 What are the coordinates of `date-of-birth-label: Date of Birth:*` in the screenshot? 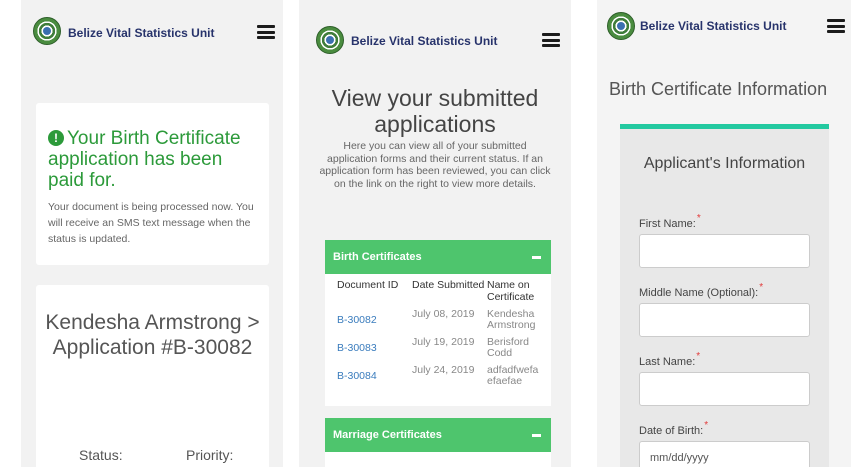 It's located at (673, 428).